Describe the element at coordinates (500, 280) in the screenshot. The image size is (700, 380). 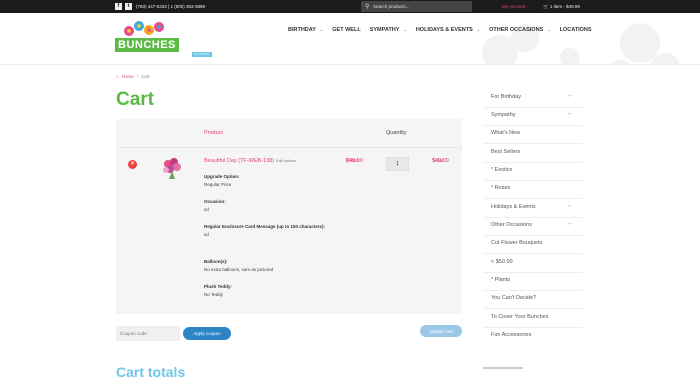
I see `sidebar-item-plants: * Plants` at that location.